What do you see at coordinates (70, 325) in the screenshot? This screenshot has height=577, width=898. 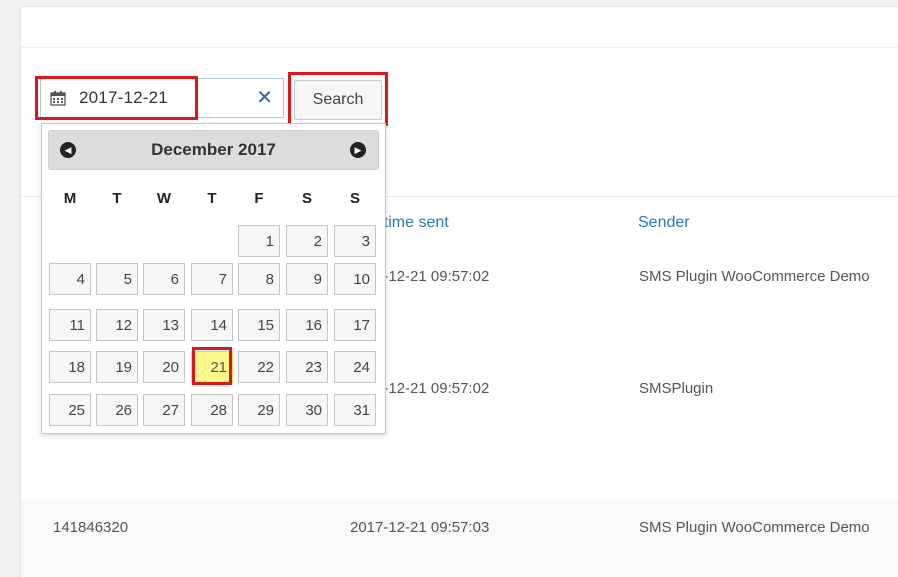 I see `calendar-day: 11` at bounding box center [70, 325].